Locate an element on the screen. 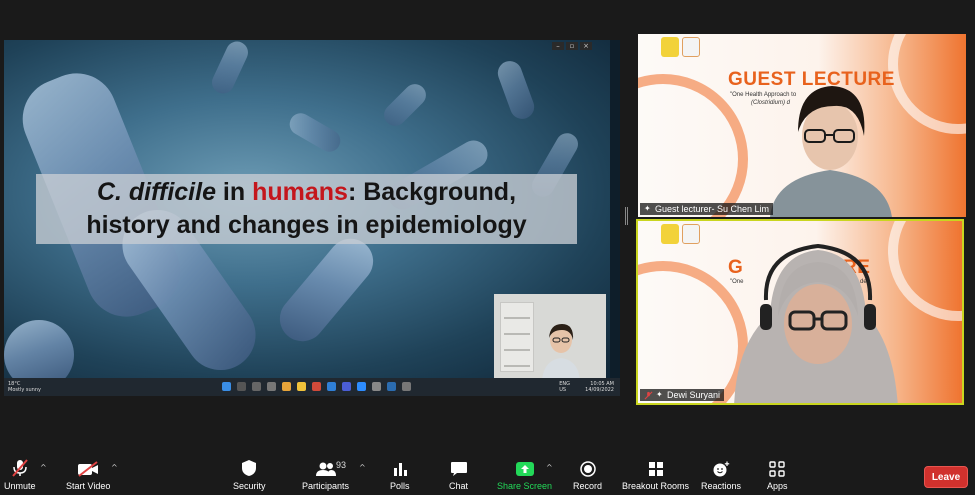 The height and width of the screenshot is (495, 975). record-button: Record is located at coordinates (587, 475).